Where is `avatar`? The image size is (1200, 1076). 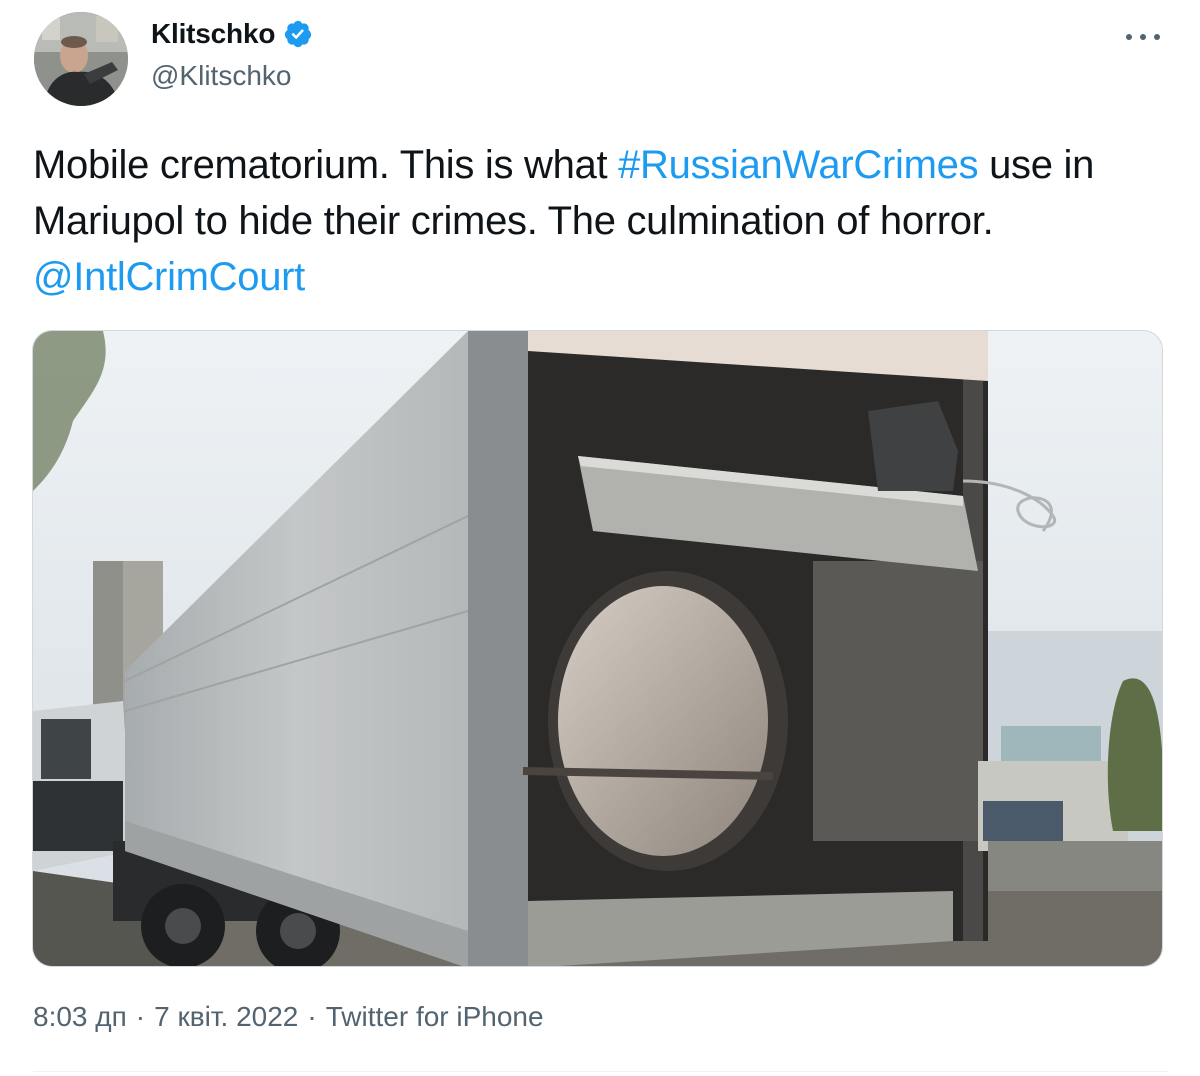
avatar is located at coordinates (81, 59).